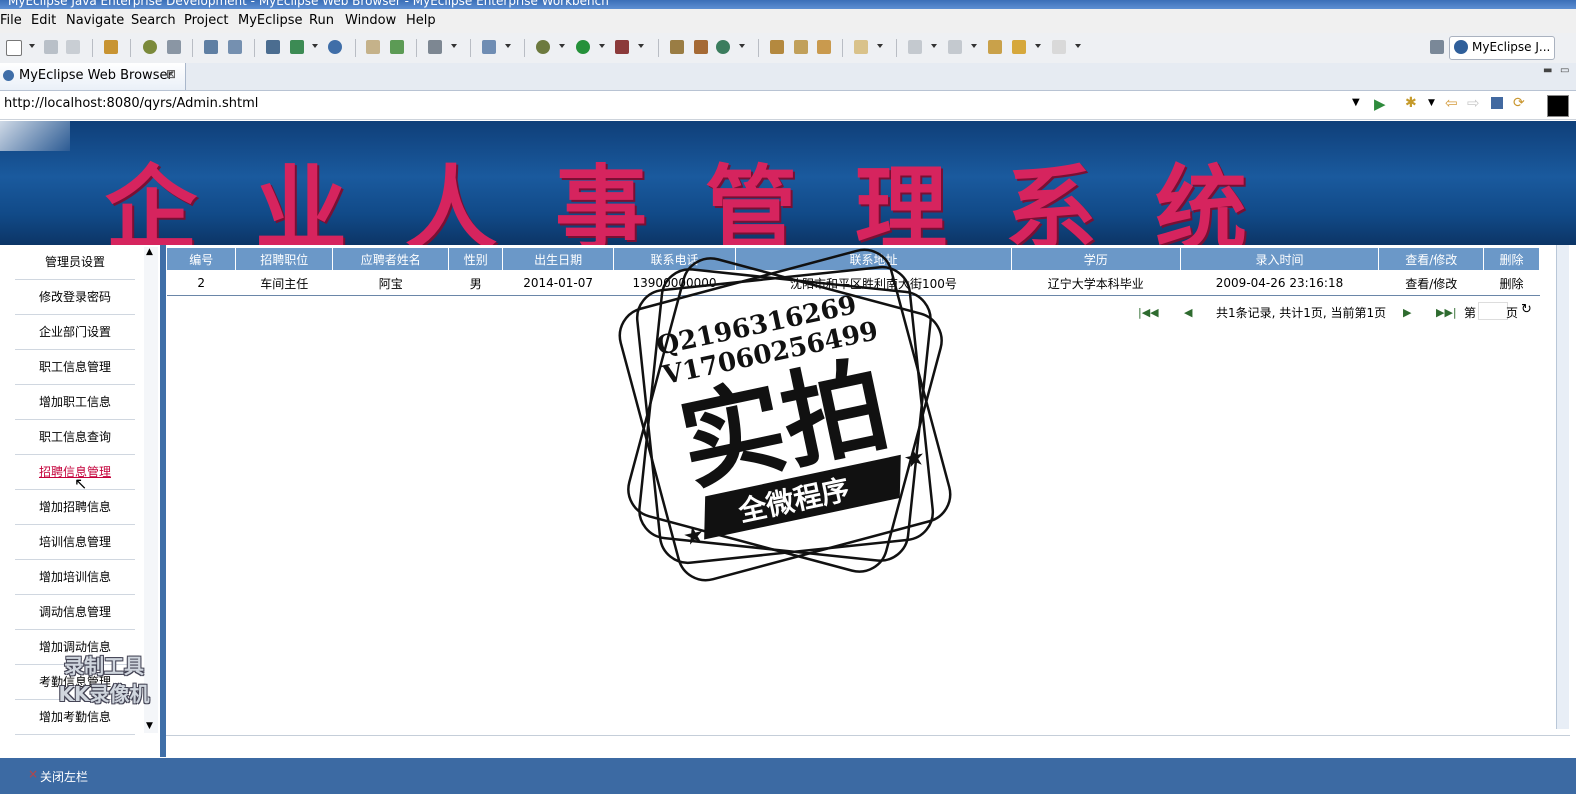  What do you see at coordinates (321, 20) in the screenshot?
I see `menu-run: Run` at bounding box center [321, 20].